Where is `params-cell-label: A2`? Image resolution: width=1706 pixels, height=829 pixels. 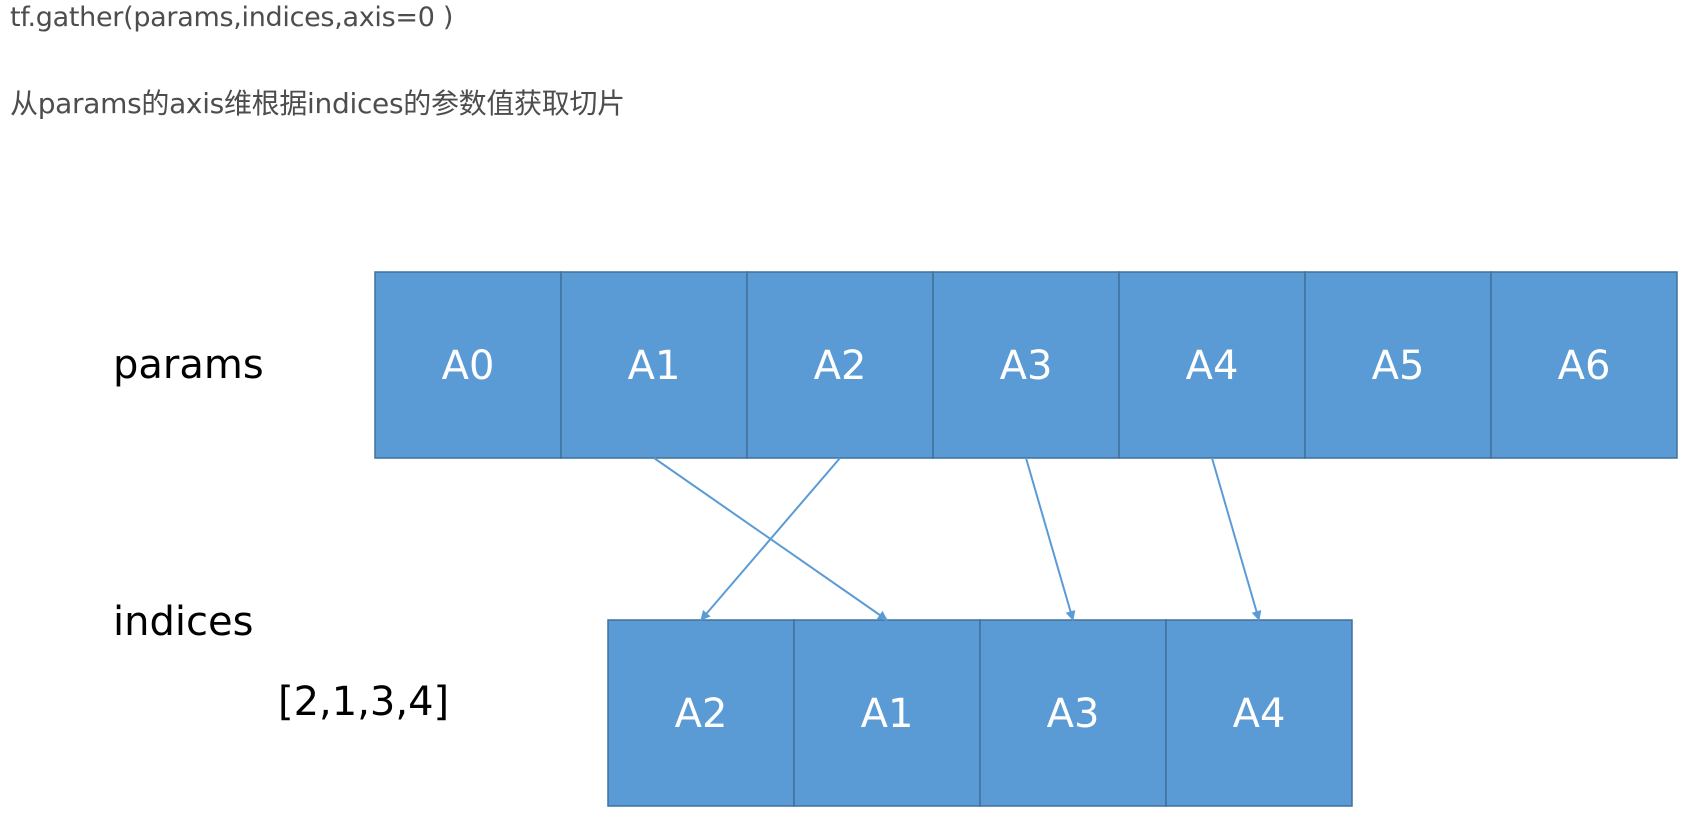 params-cell-label: A2 is located at coordinates (840, 366).